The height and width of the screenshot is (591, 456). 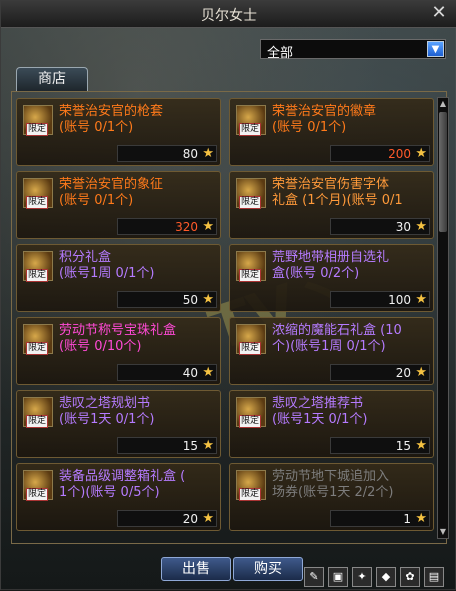 What do you see at coordinates (324, 119) in the screenshot?
I see `item-name: 荣誉治安官的徽章 (账号 0/1个)` at bounding box center [324, 119].